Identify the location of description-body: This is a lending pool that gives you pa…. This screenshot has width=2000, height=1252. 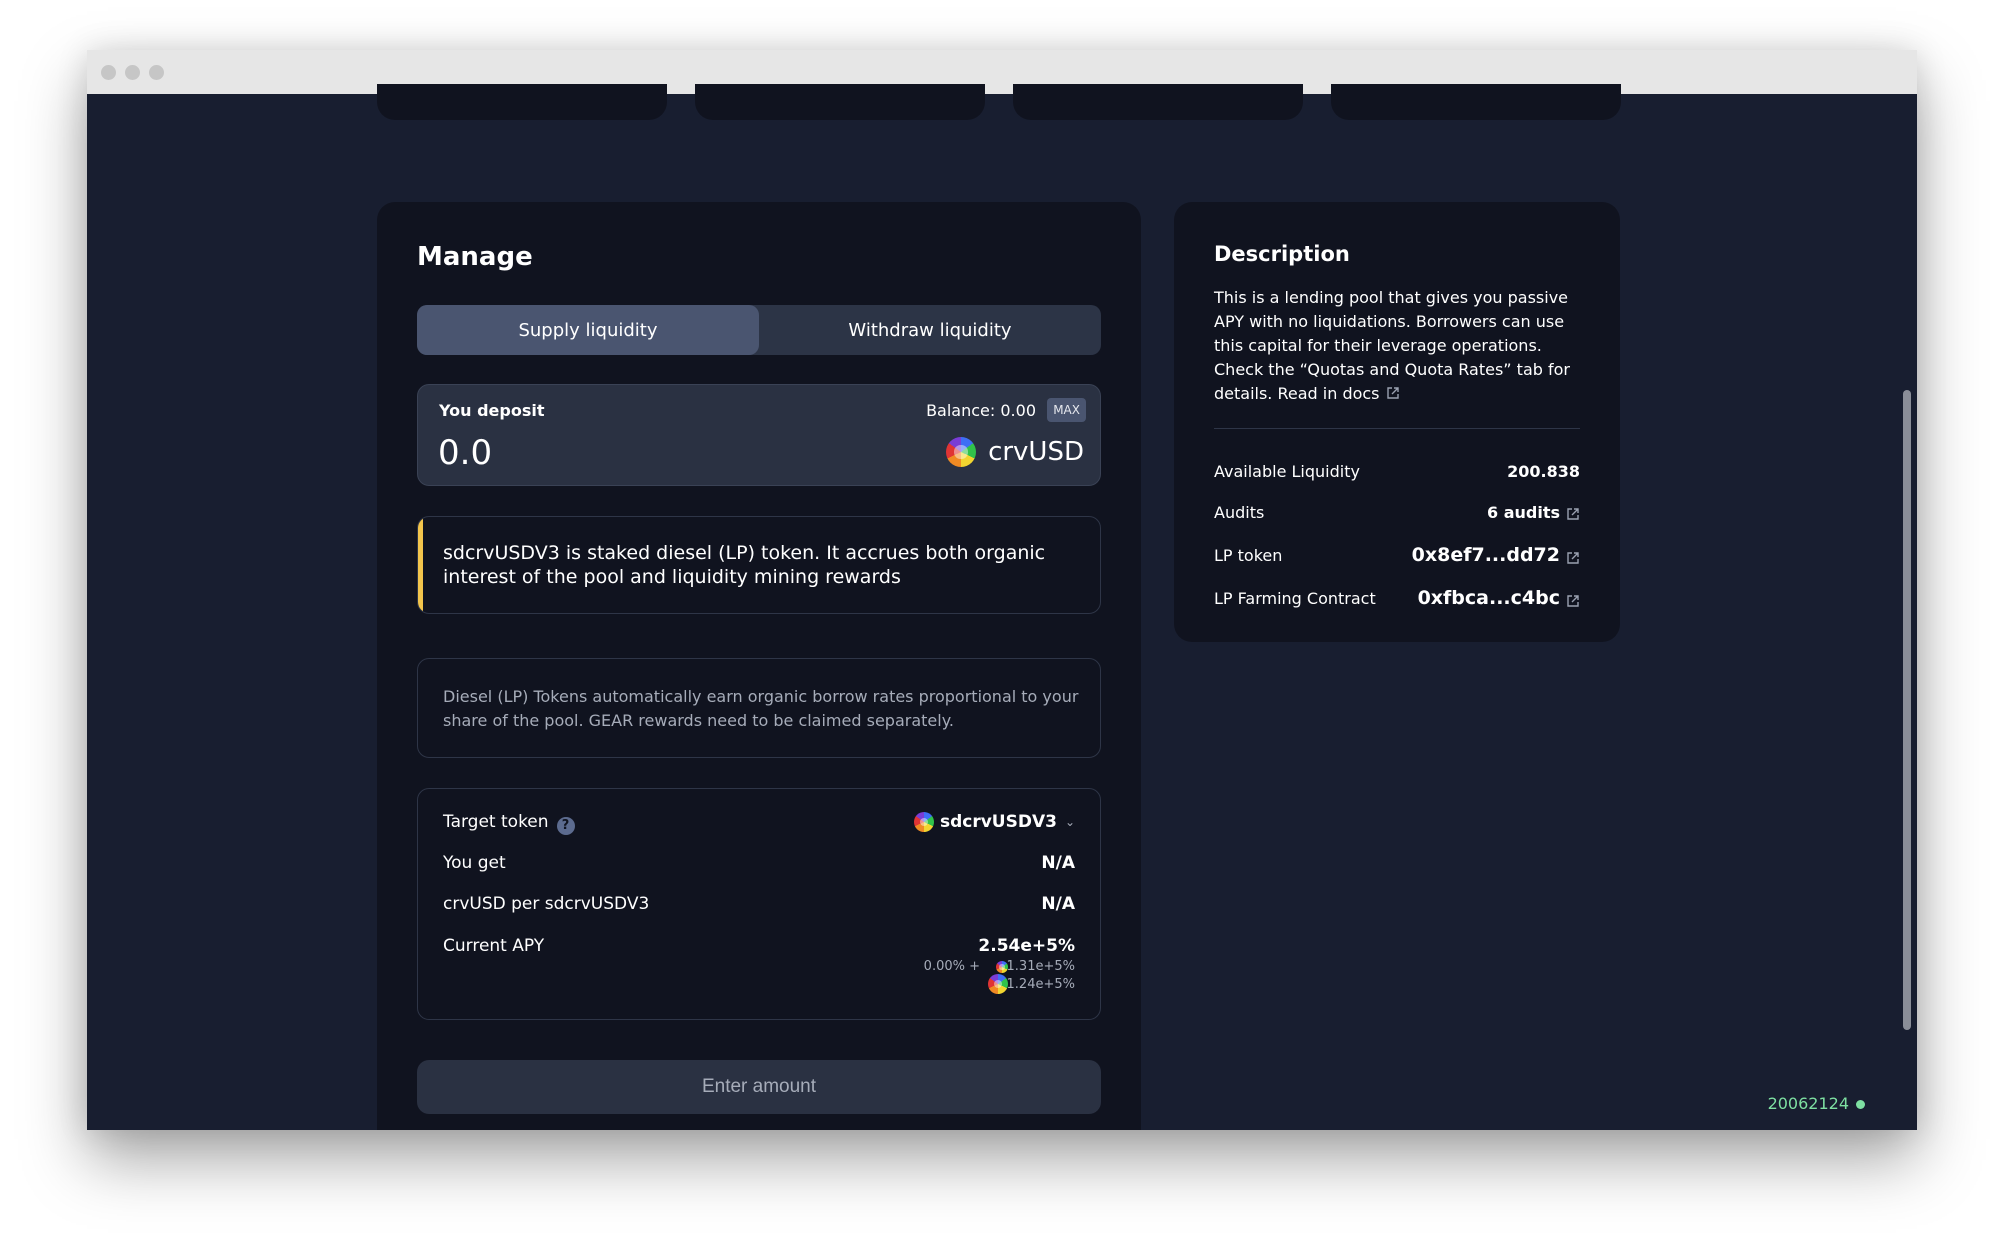
(1404, 346).